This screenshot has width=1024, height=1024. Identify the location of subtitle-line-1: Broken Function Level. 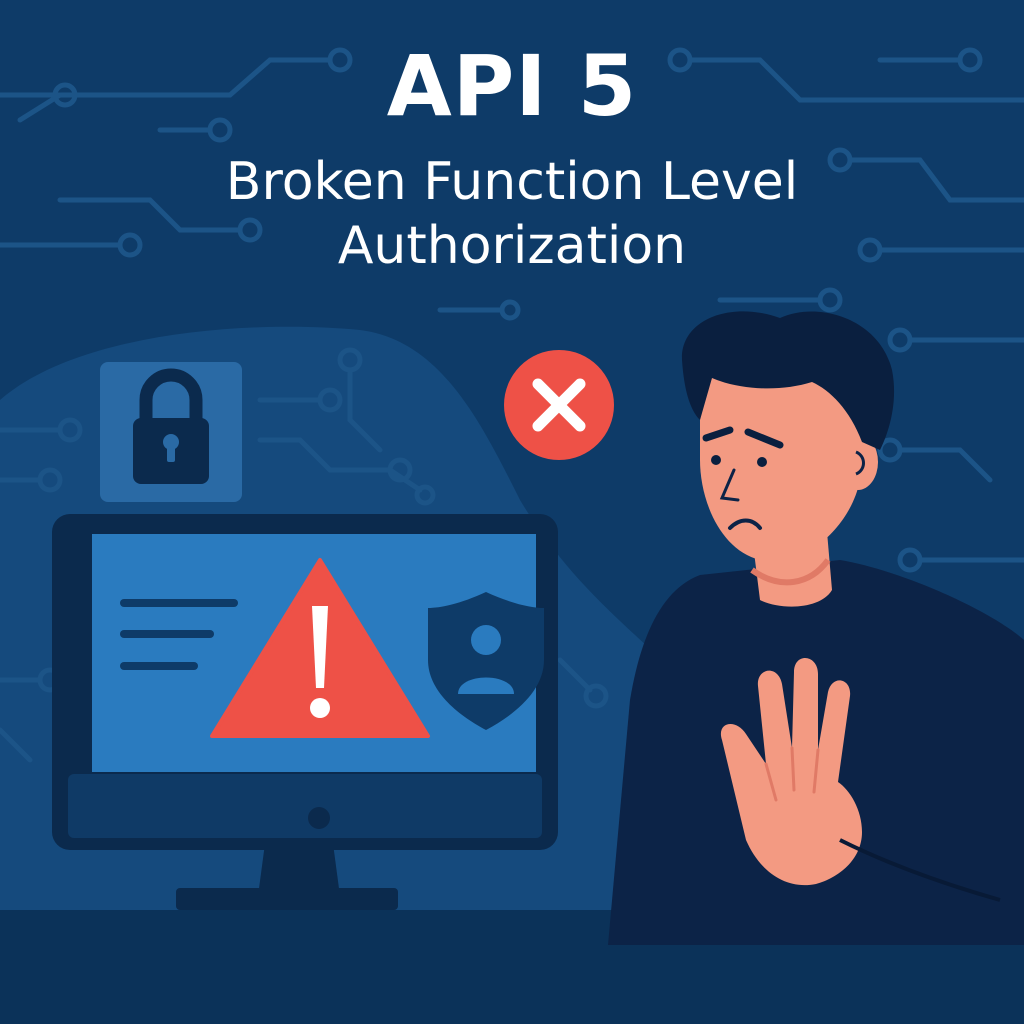
(512, 182).